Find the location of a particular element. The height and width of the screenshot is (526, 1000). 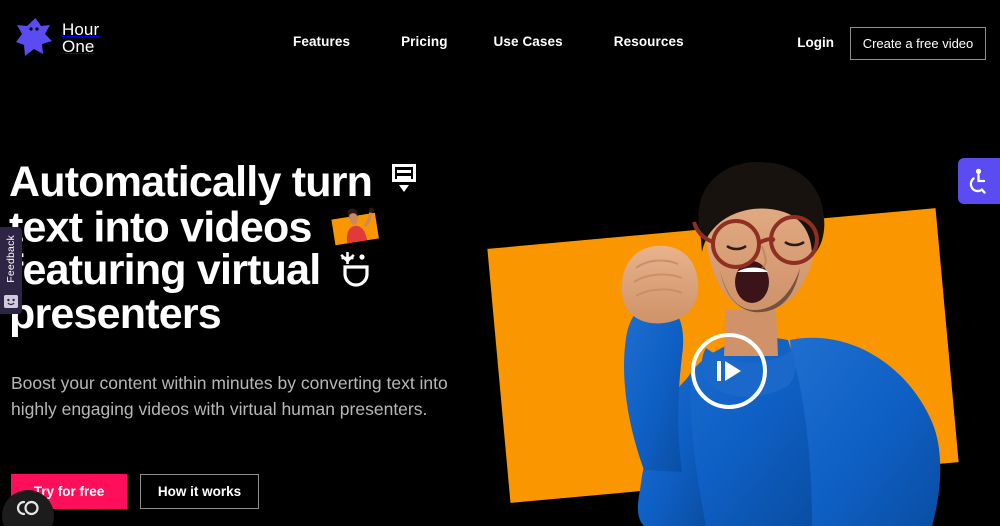

how-it-works-button: How it works is located at coordinates (199, 491).